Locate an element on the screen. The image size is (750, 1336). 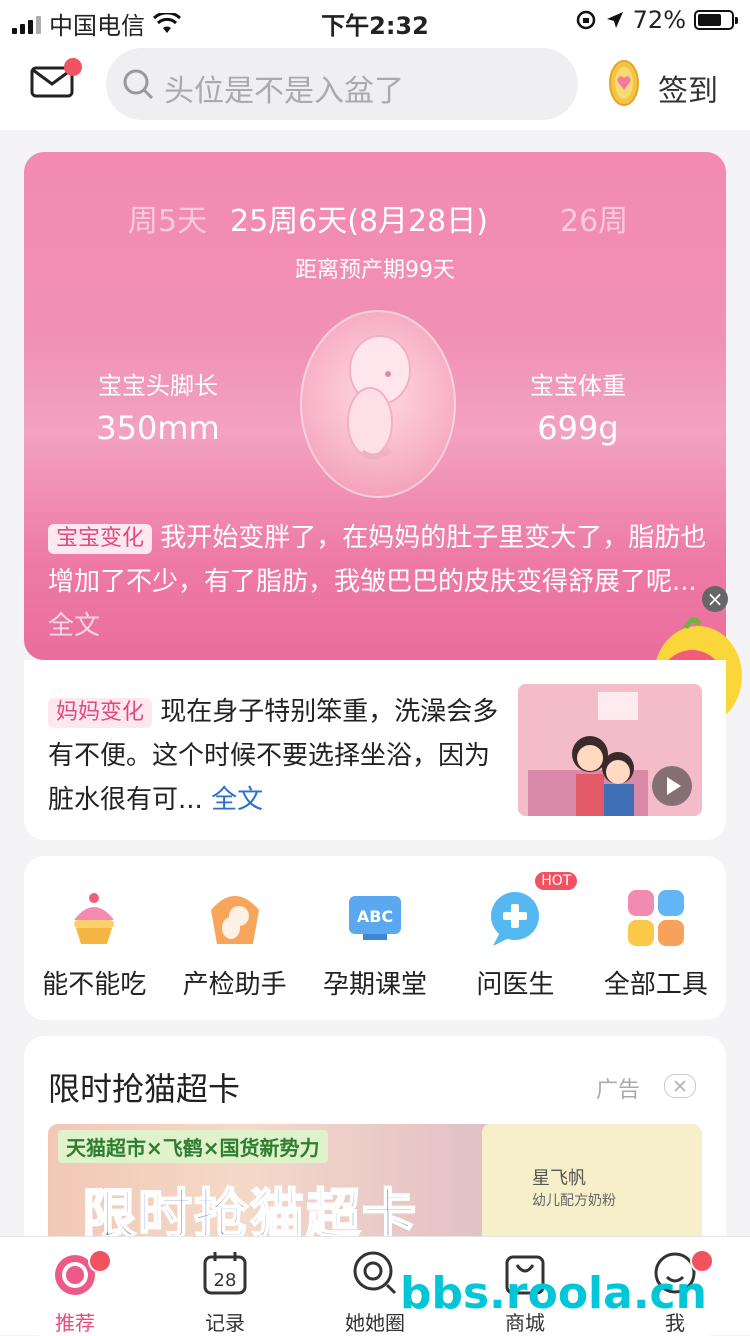
baby-change-more-link: 全文 is located at coordinates (74, 626).